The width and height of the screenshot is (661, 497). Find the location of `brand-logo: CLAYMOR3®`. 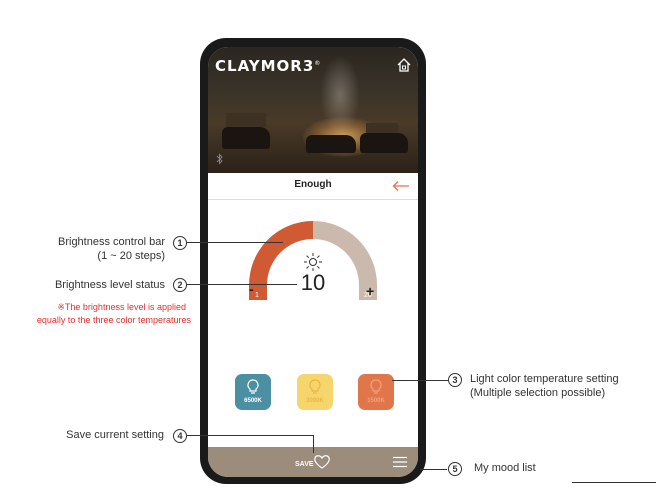

brand-logo: CLAYMOR3® is located at coordinates (268, 66).